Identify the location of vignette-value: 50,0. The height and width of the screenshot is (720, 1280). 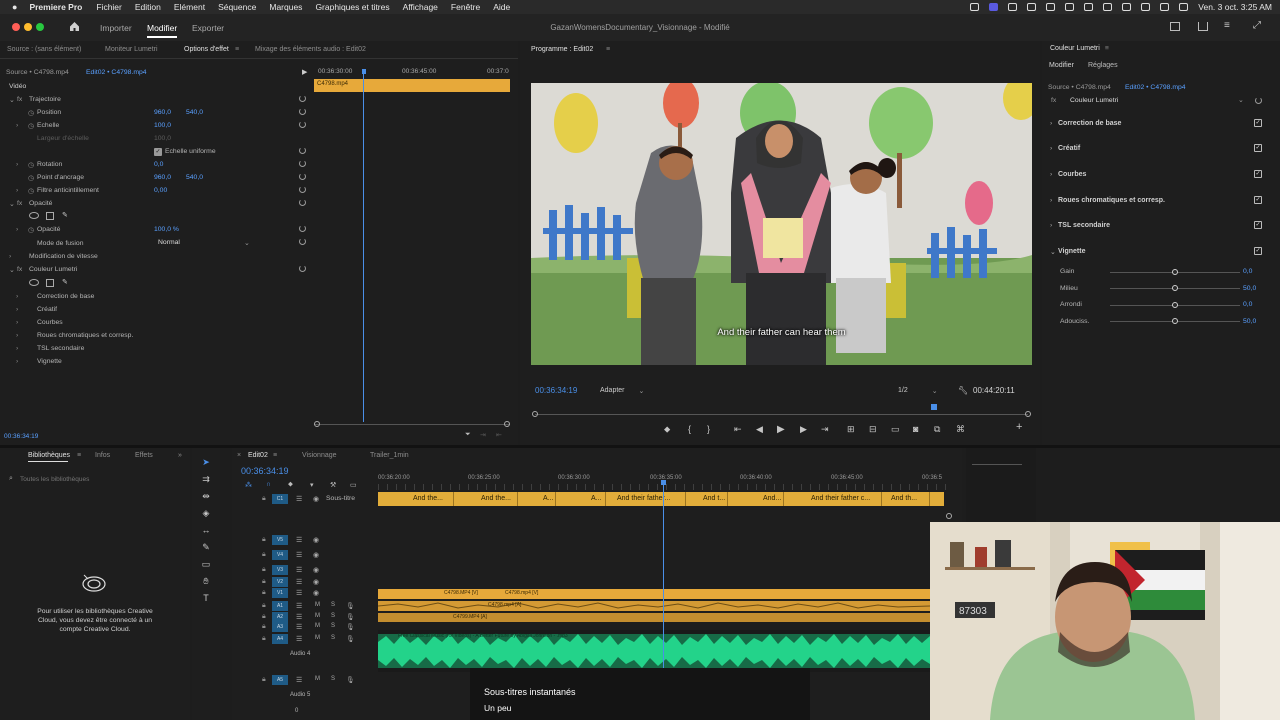
(1249, 321).